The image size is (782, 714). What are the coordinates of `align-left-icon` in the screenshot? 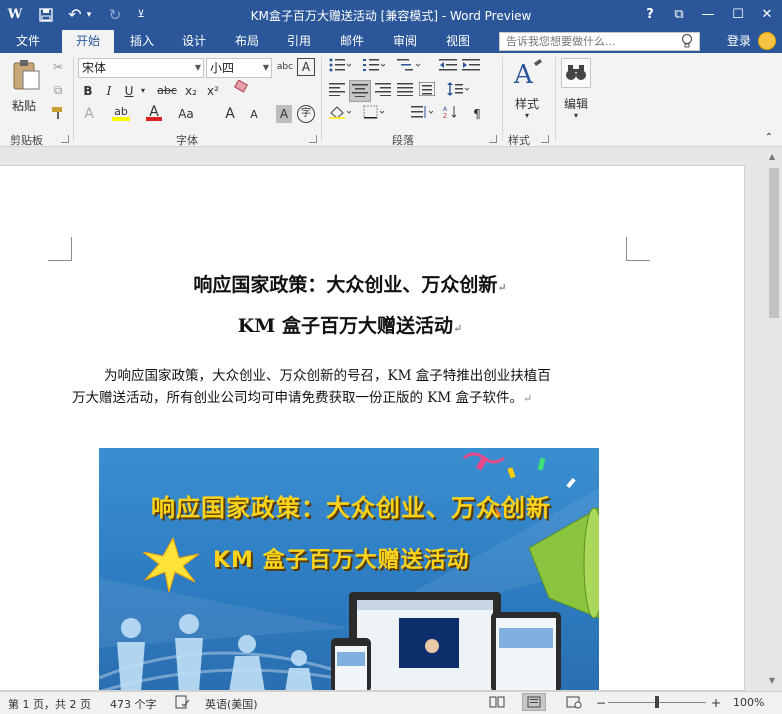 It's located at (337, 91).